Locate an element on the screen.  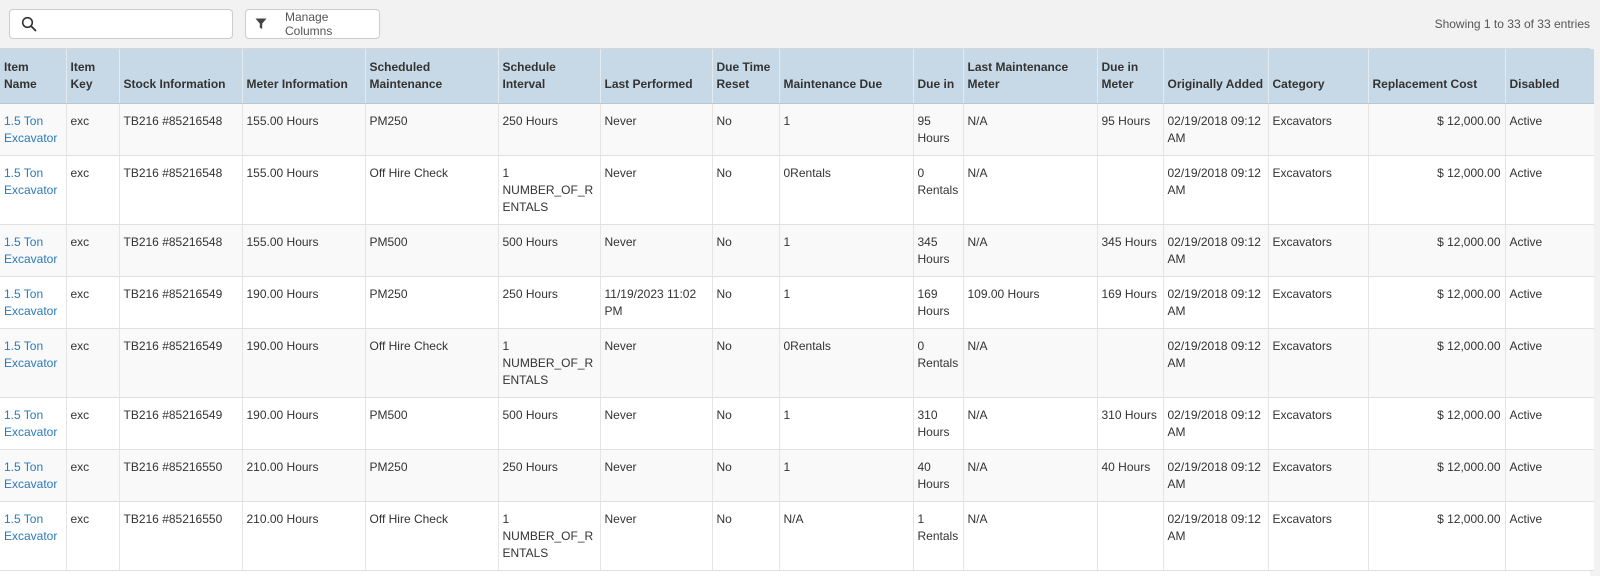
column-header: Due Time Reset is located at coordinates (745, 76).